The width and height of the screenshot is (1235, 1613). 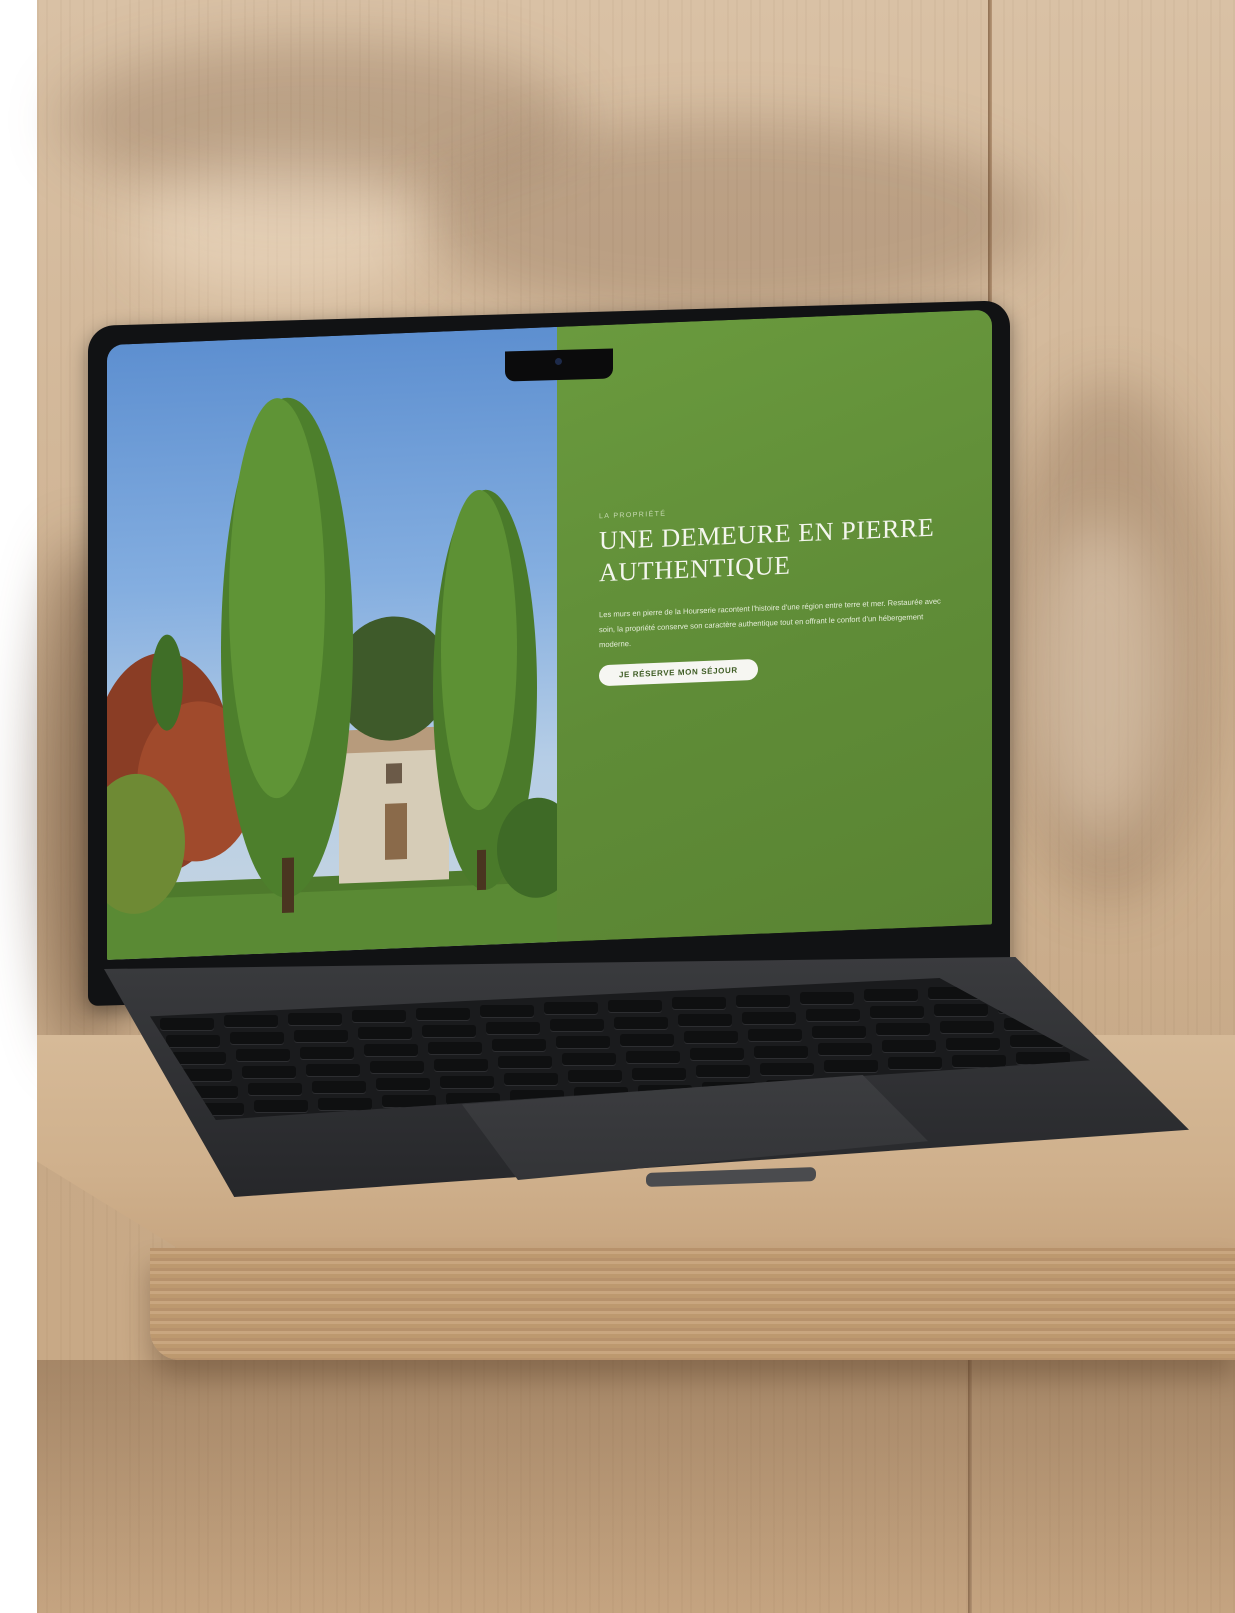 What do you see at coordinates (692, 1304) in the screenshot?
I see `shelf-edge` at bounding box center [692, 1304].